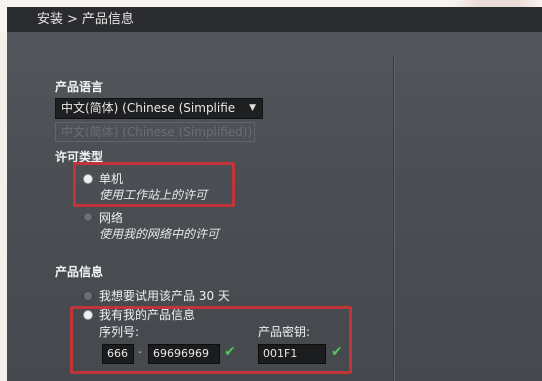 Image resolution: width=542 pixels, height=381 pixels. I want to click on serial-label: 序列号:, so click(119, 332).